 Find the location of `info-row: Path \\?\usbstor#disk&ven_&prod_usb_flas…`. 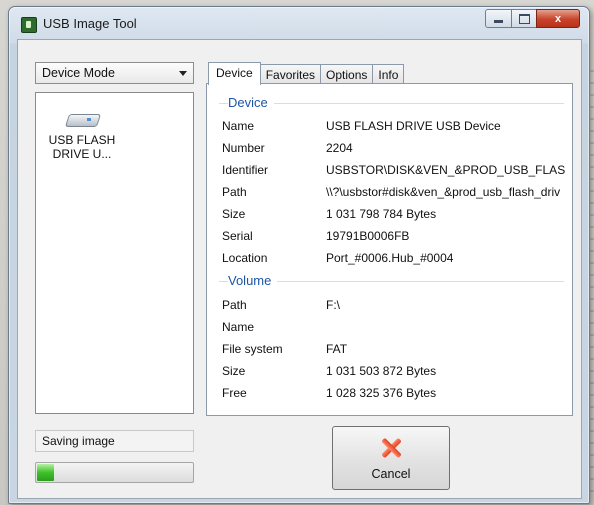

info-row: Path \\?\usbstor#disk&ven_&prod_usb_flas… is located at coordinates (394, 194).